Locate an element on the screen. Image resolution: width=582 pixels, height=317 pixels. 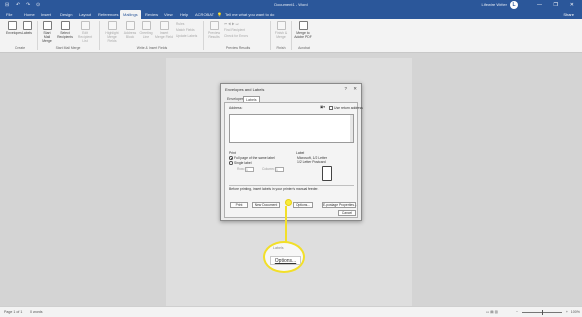
share-button: Share is located at coordinates (568, 14).